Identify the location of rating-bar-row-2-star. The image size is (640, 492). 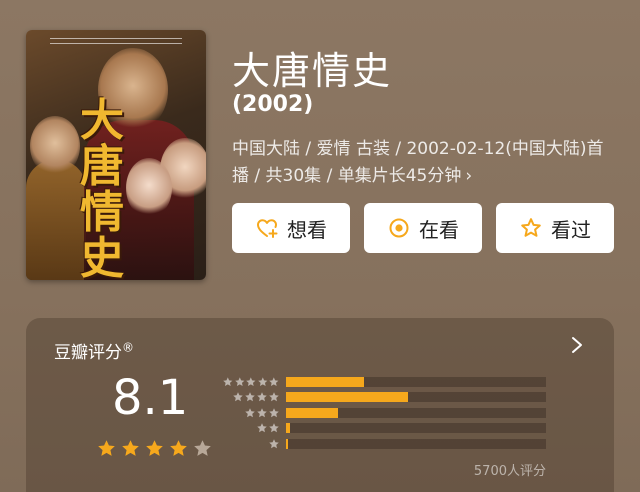
(384, 429).